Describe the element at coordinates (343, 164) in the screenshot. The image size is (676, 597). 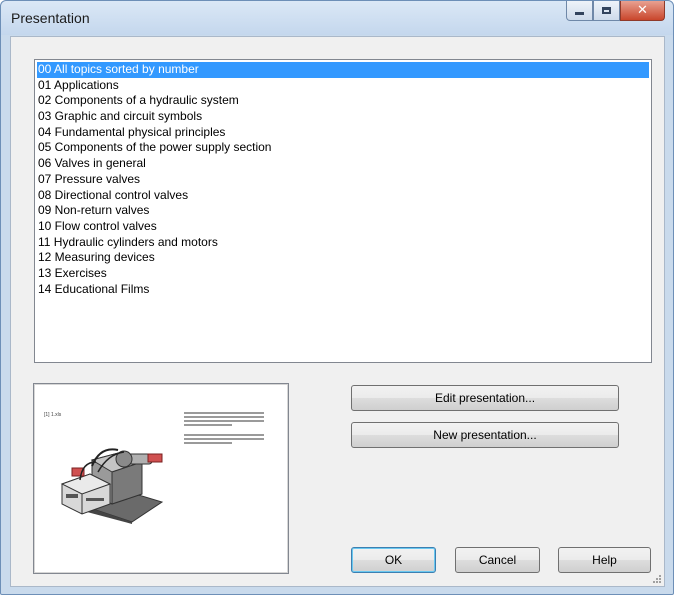
I see `topic-item: 06 Valves in general` at that location.